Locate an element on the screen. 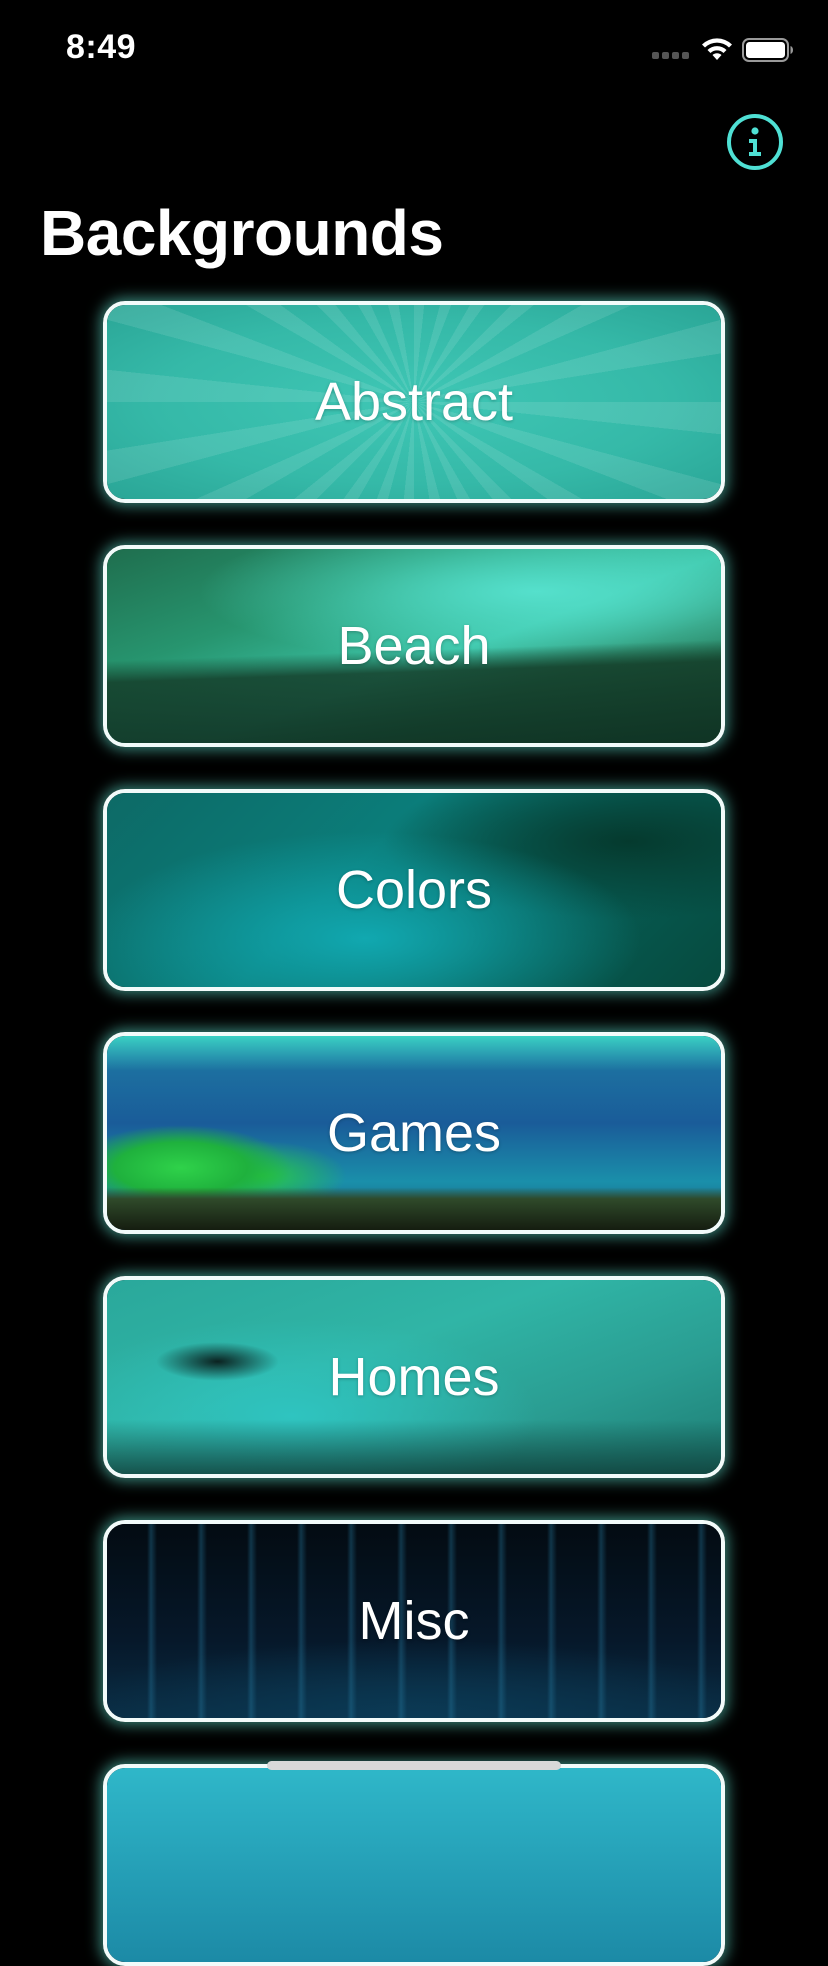 This screenshot has height=1966, width=828. category-label: Homes is located at coordinates (414, 1377).